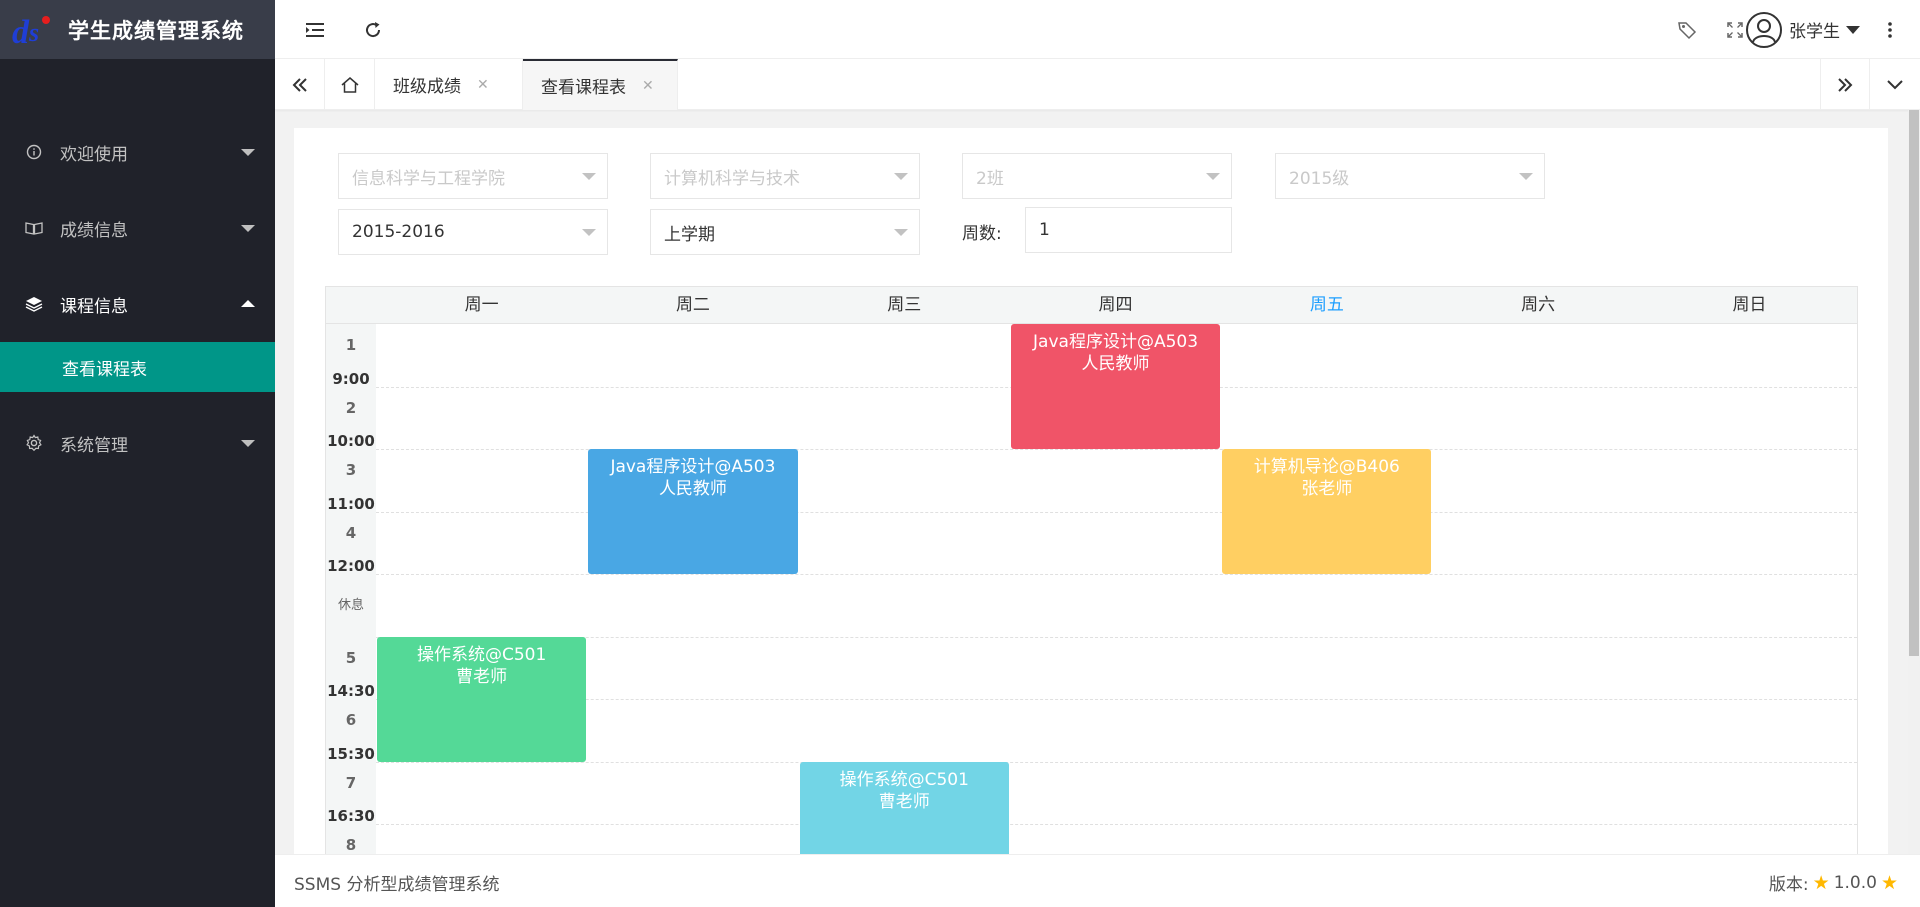  Describe the element at coordinates (351, 441) in the screenshot. I see `period-time: 10:00` at that location.